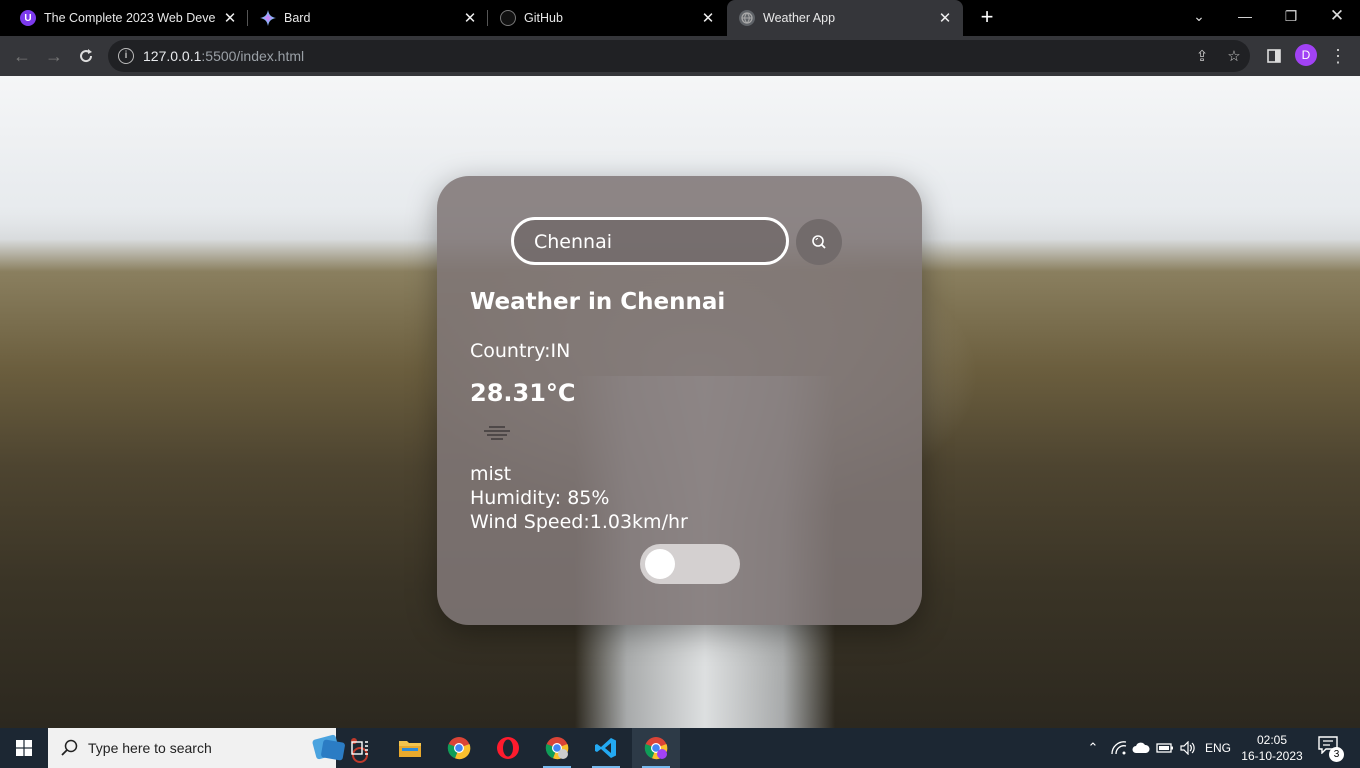  I want to click on chrome-active-icon, so click(656, 748).